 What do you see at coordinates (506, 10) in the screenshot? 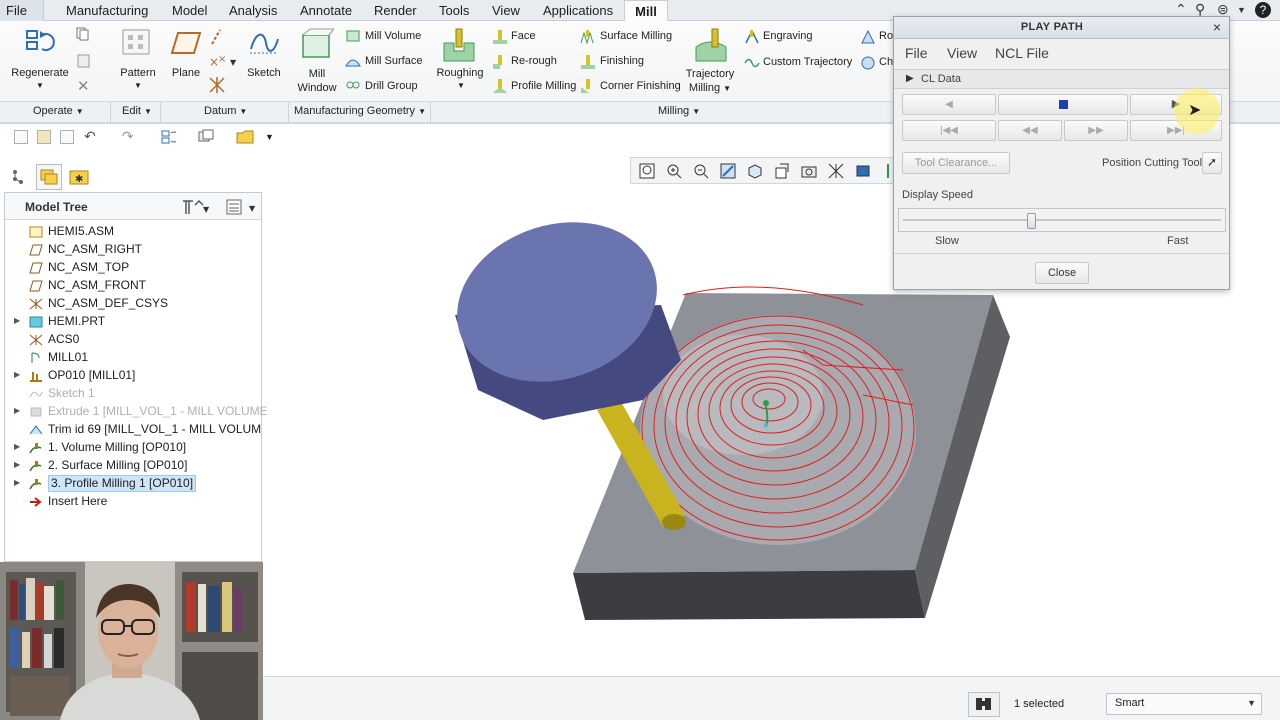
I see `tab-view: View` at bounding box center [506, 10].